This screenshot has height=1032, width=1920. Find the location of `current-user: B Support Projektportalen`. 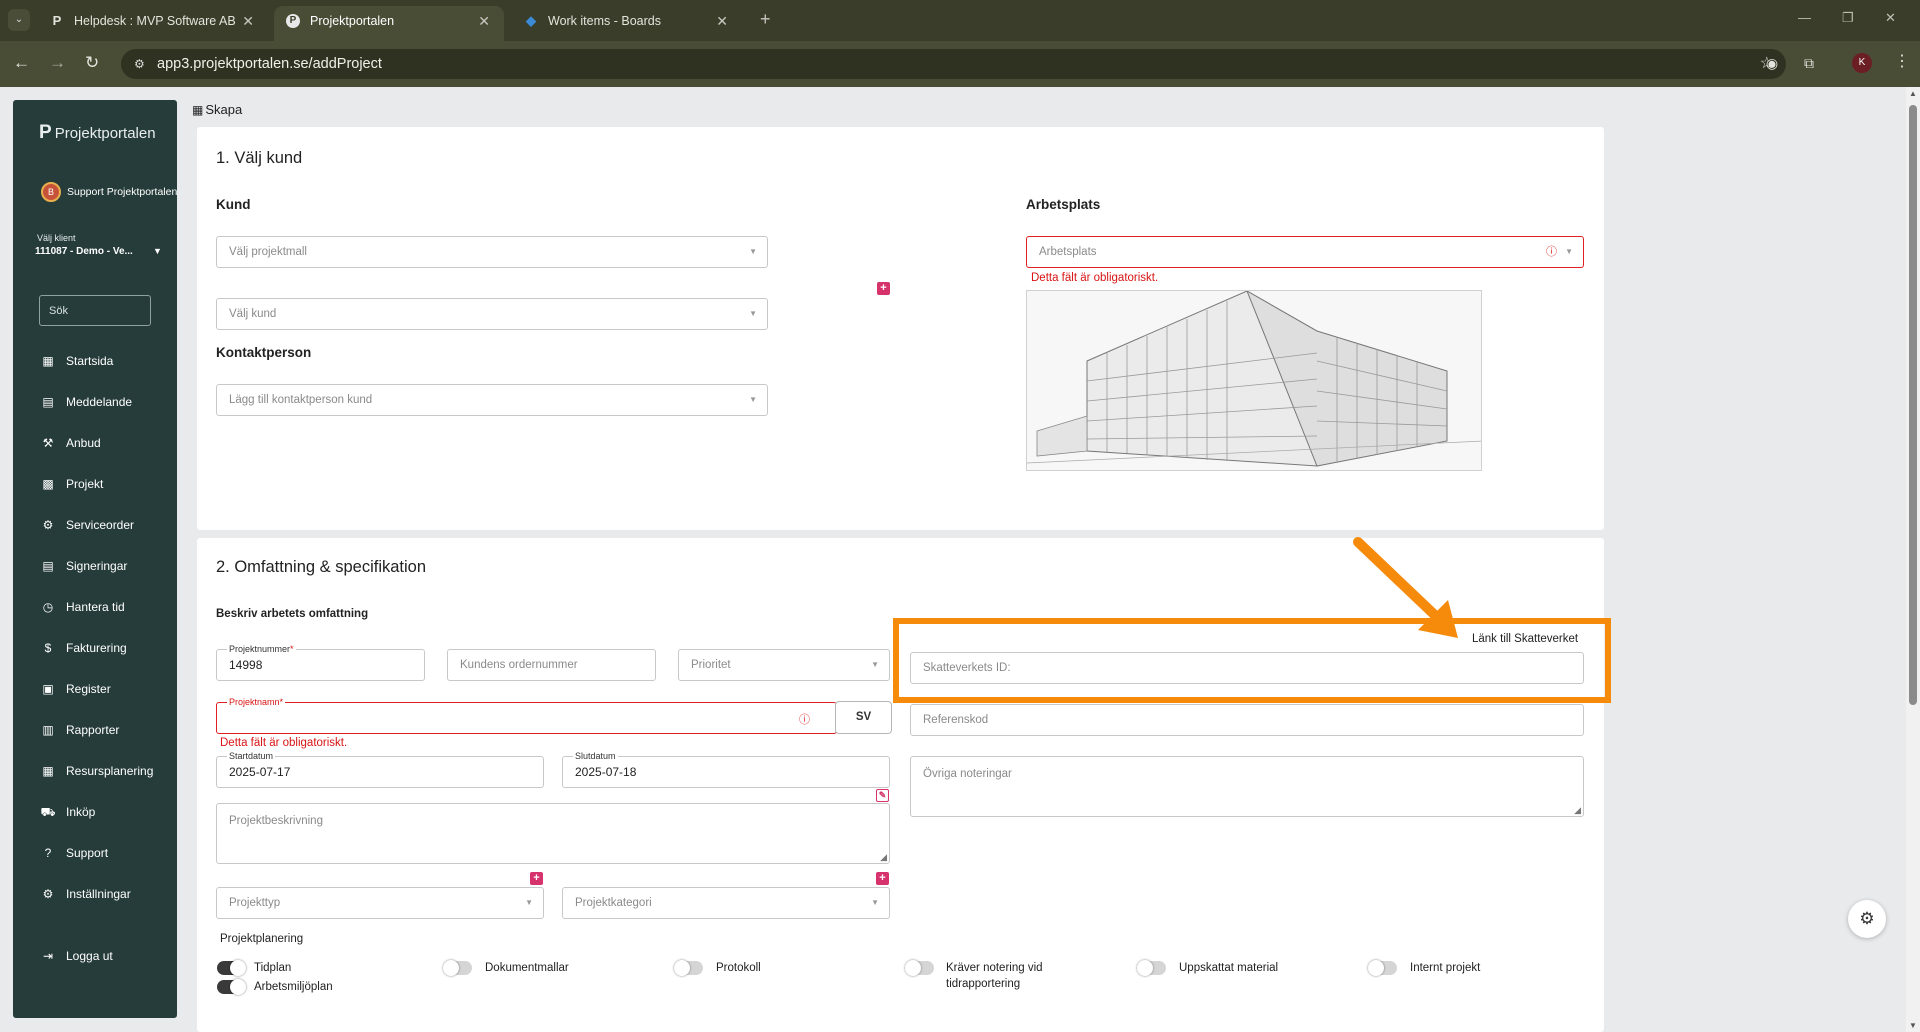

current-user: B Support Projektportalen is located at coordinates (109, 192).